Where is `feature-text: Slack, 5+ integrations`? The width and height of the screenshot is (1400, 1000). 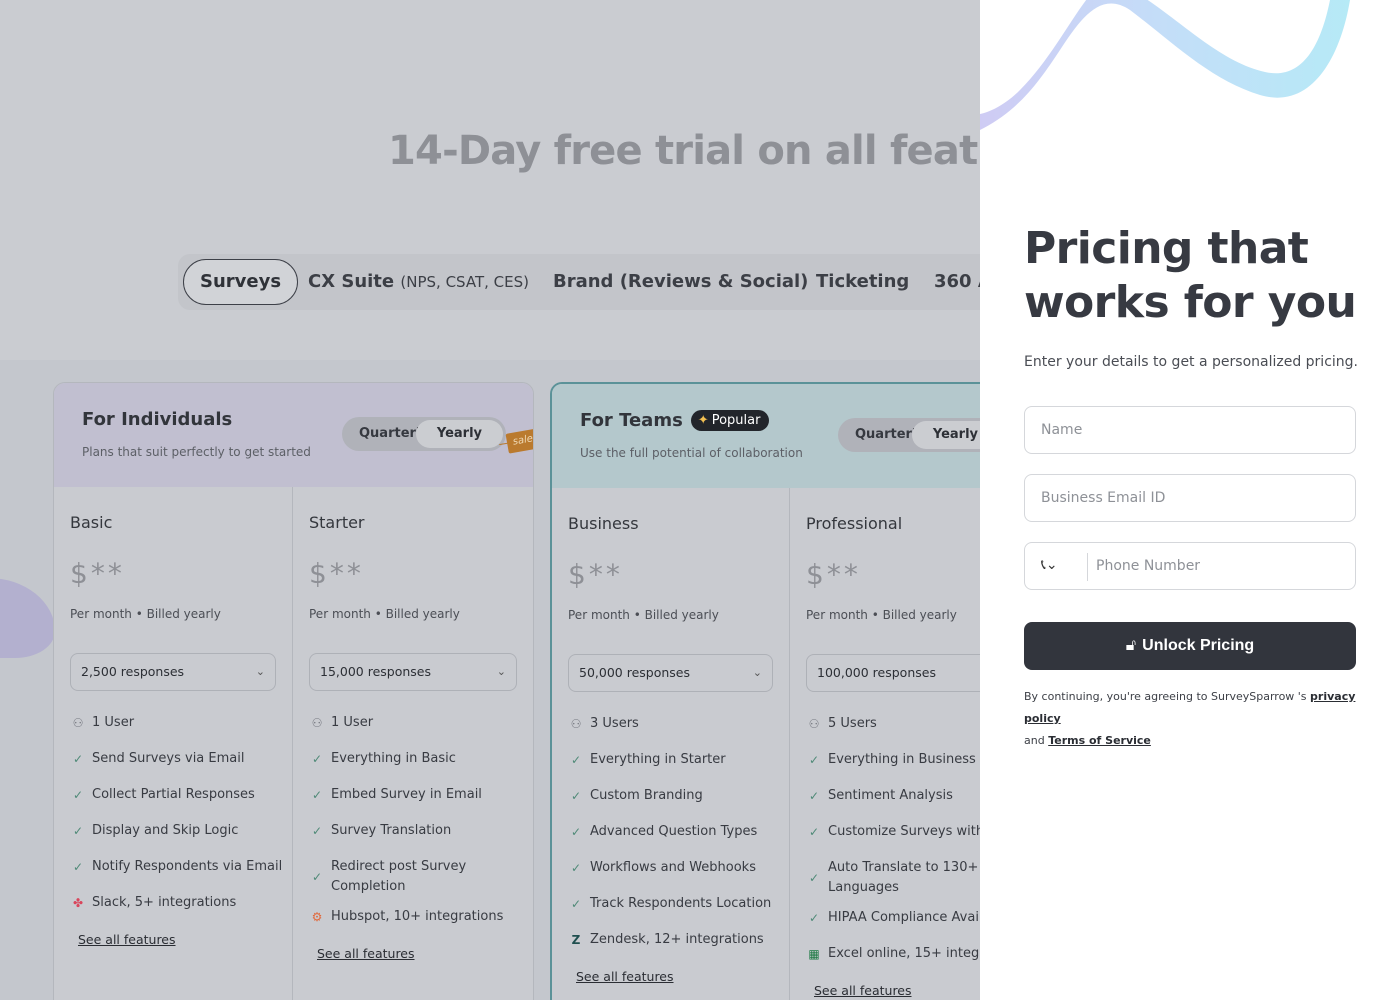 feature-text: Slack, 5+ integrations is located at coordinates (164, 902).